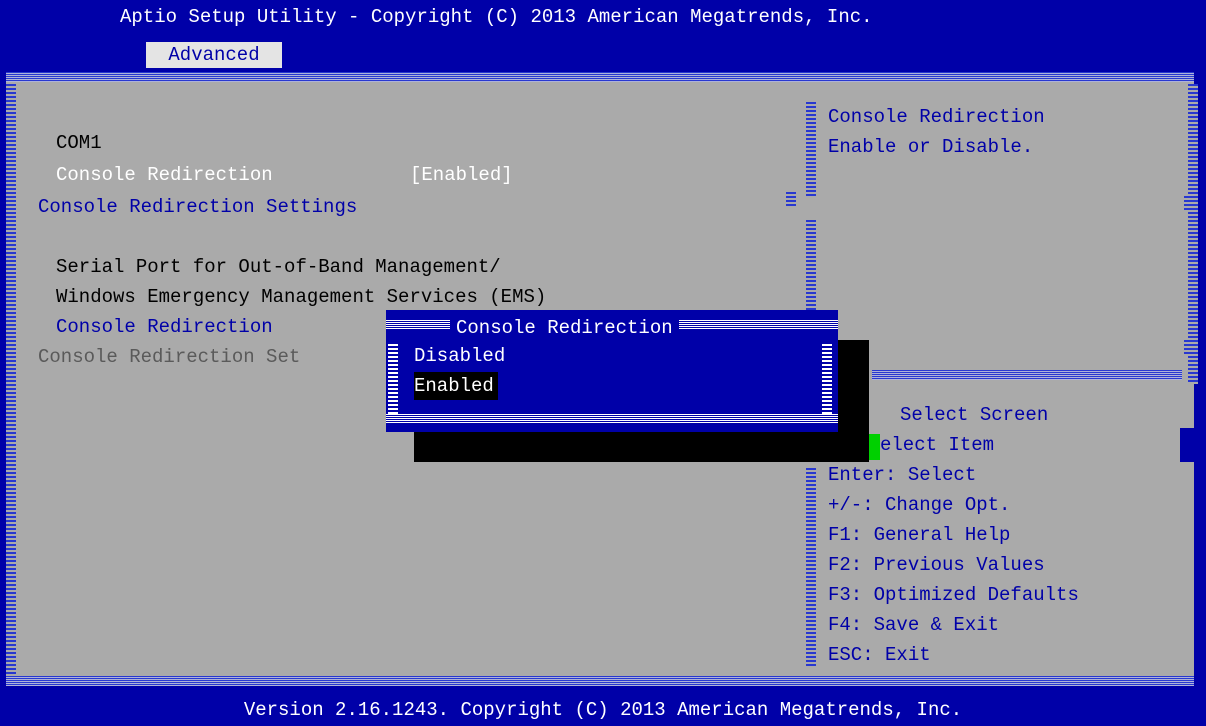  Describe the element at coordinates (79, 143) in the screenshot. I see `menu-com1-label: COM1` at that location.